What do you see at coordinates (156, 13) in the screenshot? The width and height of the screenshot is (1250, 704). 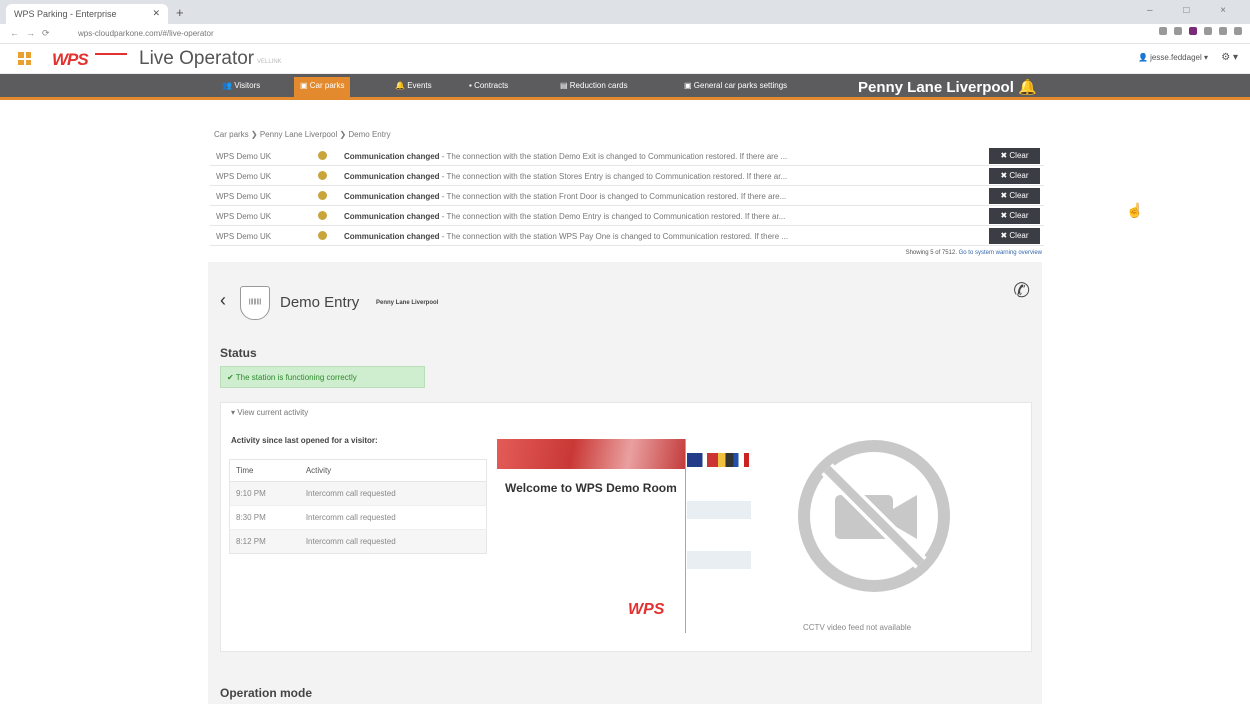 I see `close-tab-icon: ✕` at bounding box center [156, 13].